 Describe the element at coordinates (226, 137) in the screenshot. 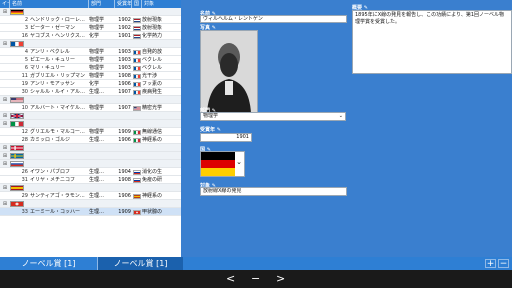

I see `year-field: 1901` at that location.